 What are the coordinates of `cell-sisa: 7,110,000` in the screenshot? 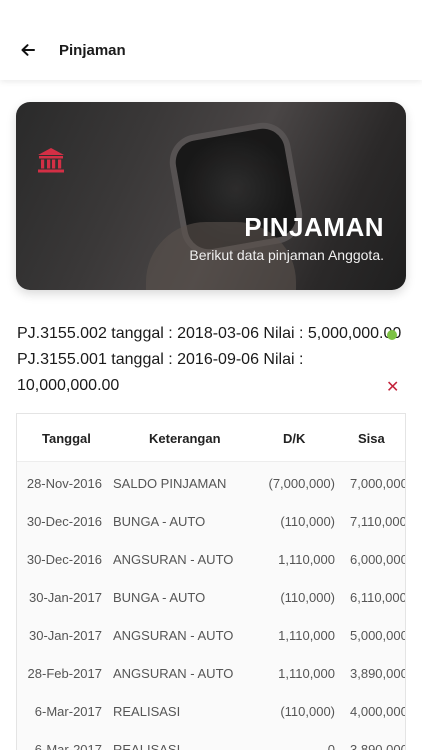 It's located at (378, 521).